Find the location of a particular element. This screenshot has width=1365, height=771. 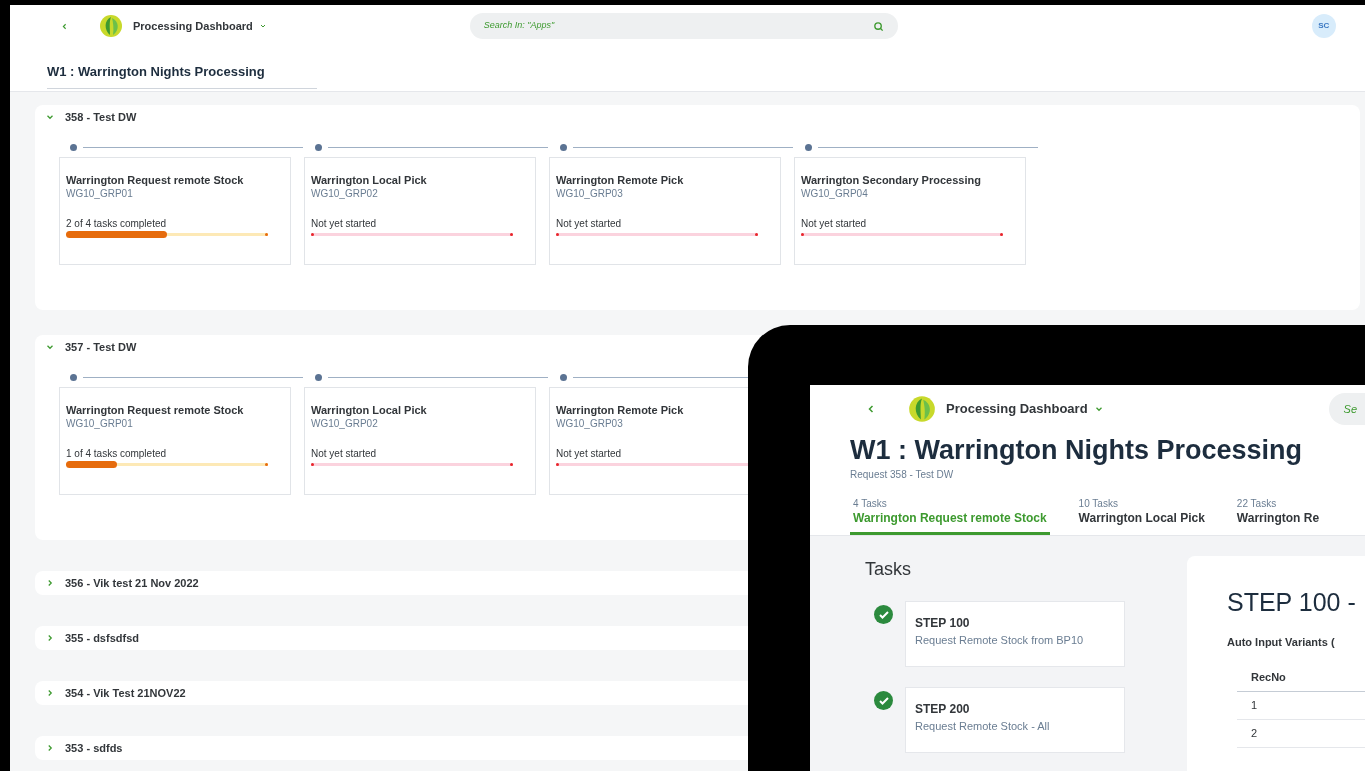

stage-code: WG10_GRP04 is located at coordinates (835, 193).